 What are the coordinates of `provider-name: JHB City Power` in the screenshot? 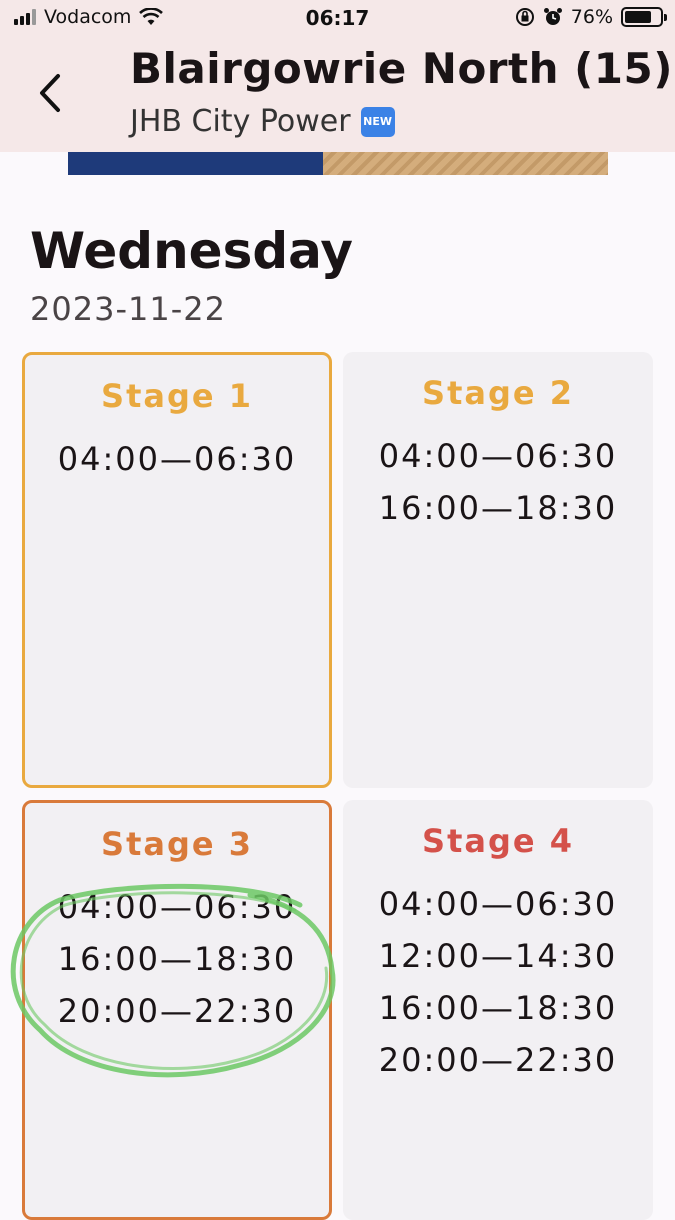 It's located at (240, 121).